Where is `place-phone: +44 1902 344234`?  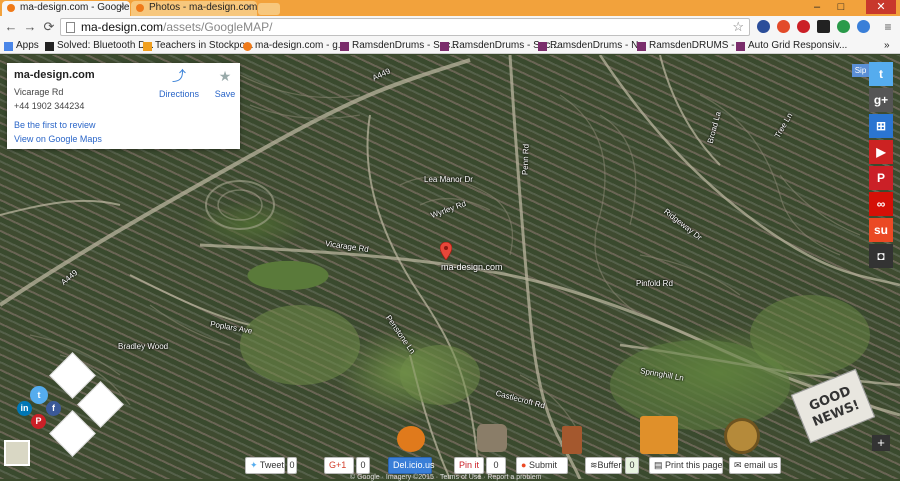 place-phone: +44 1902 344234 is located at coordinates (49, 106).